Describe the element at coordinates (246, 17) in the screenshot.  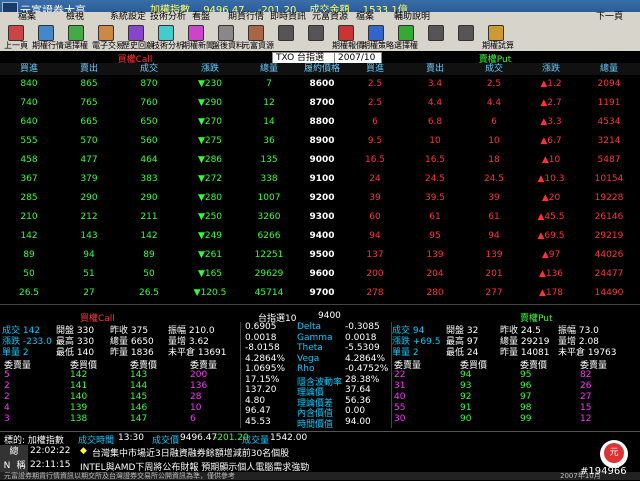
I see `menu-item-5: 期貨行情` at that location.